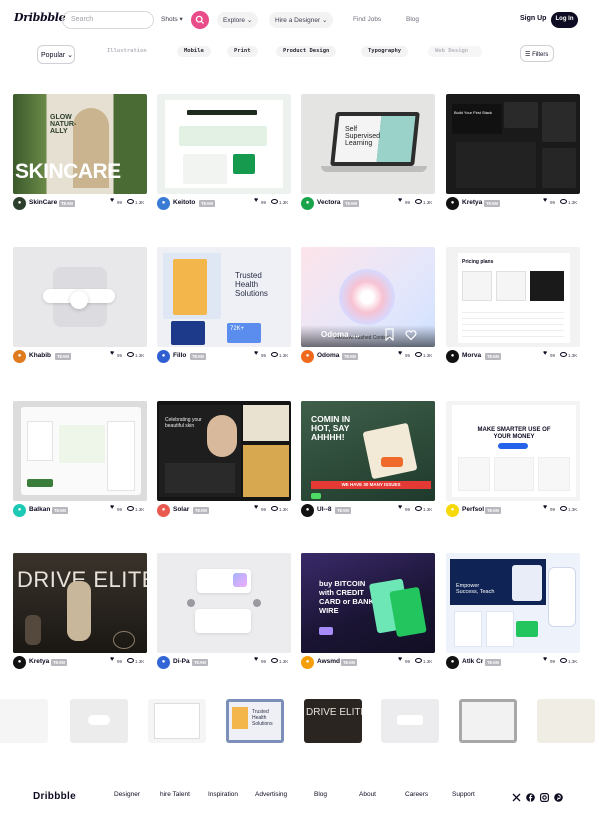 Image resolution: width=603 pixels, height=817 pixels. I want to click on author-name: Morva, so click(471, 355).